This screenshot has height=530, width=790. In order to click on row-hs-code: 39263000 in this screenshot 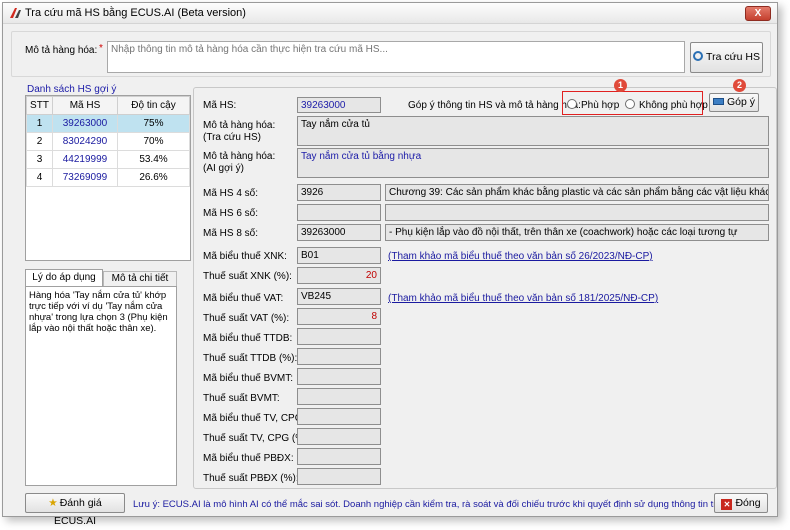, I will do `click(85, 123)`.